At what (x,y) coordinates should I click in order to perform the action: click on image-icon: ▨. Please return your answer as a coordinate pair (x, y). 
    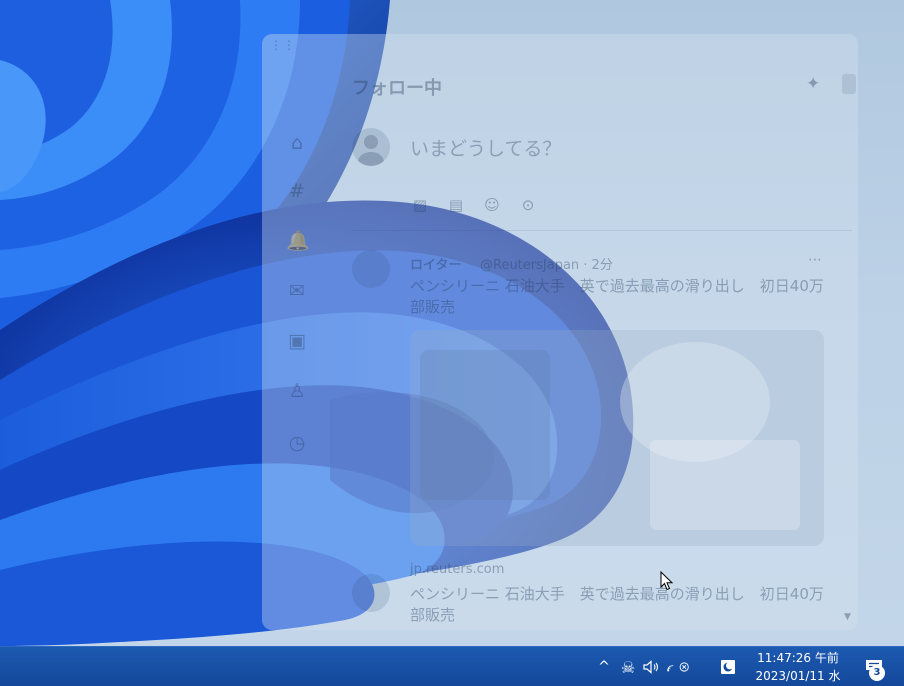
    Looking at the image, I should click on (420, 206).